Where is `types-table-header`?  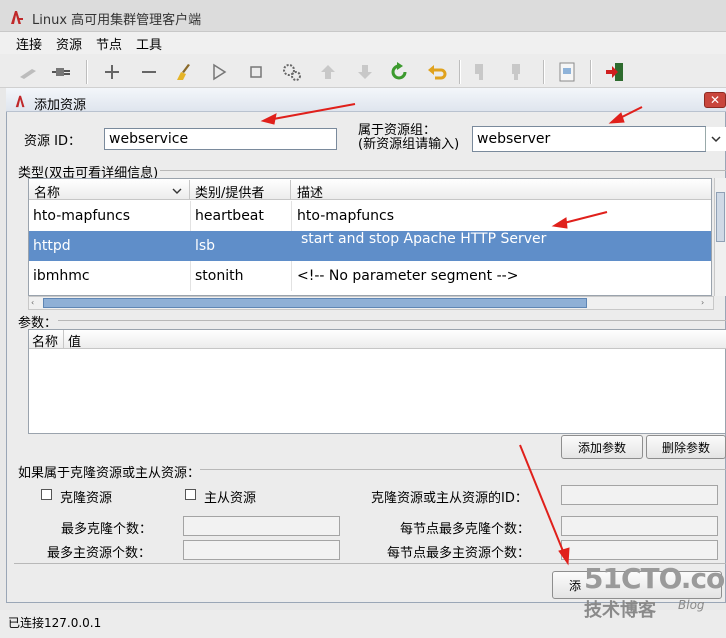
types-table-header is located at coordinates (370, 189).